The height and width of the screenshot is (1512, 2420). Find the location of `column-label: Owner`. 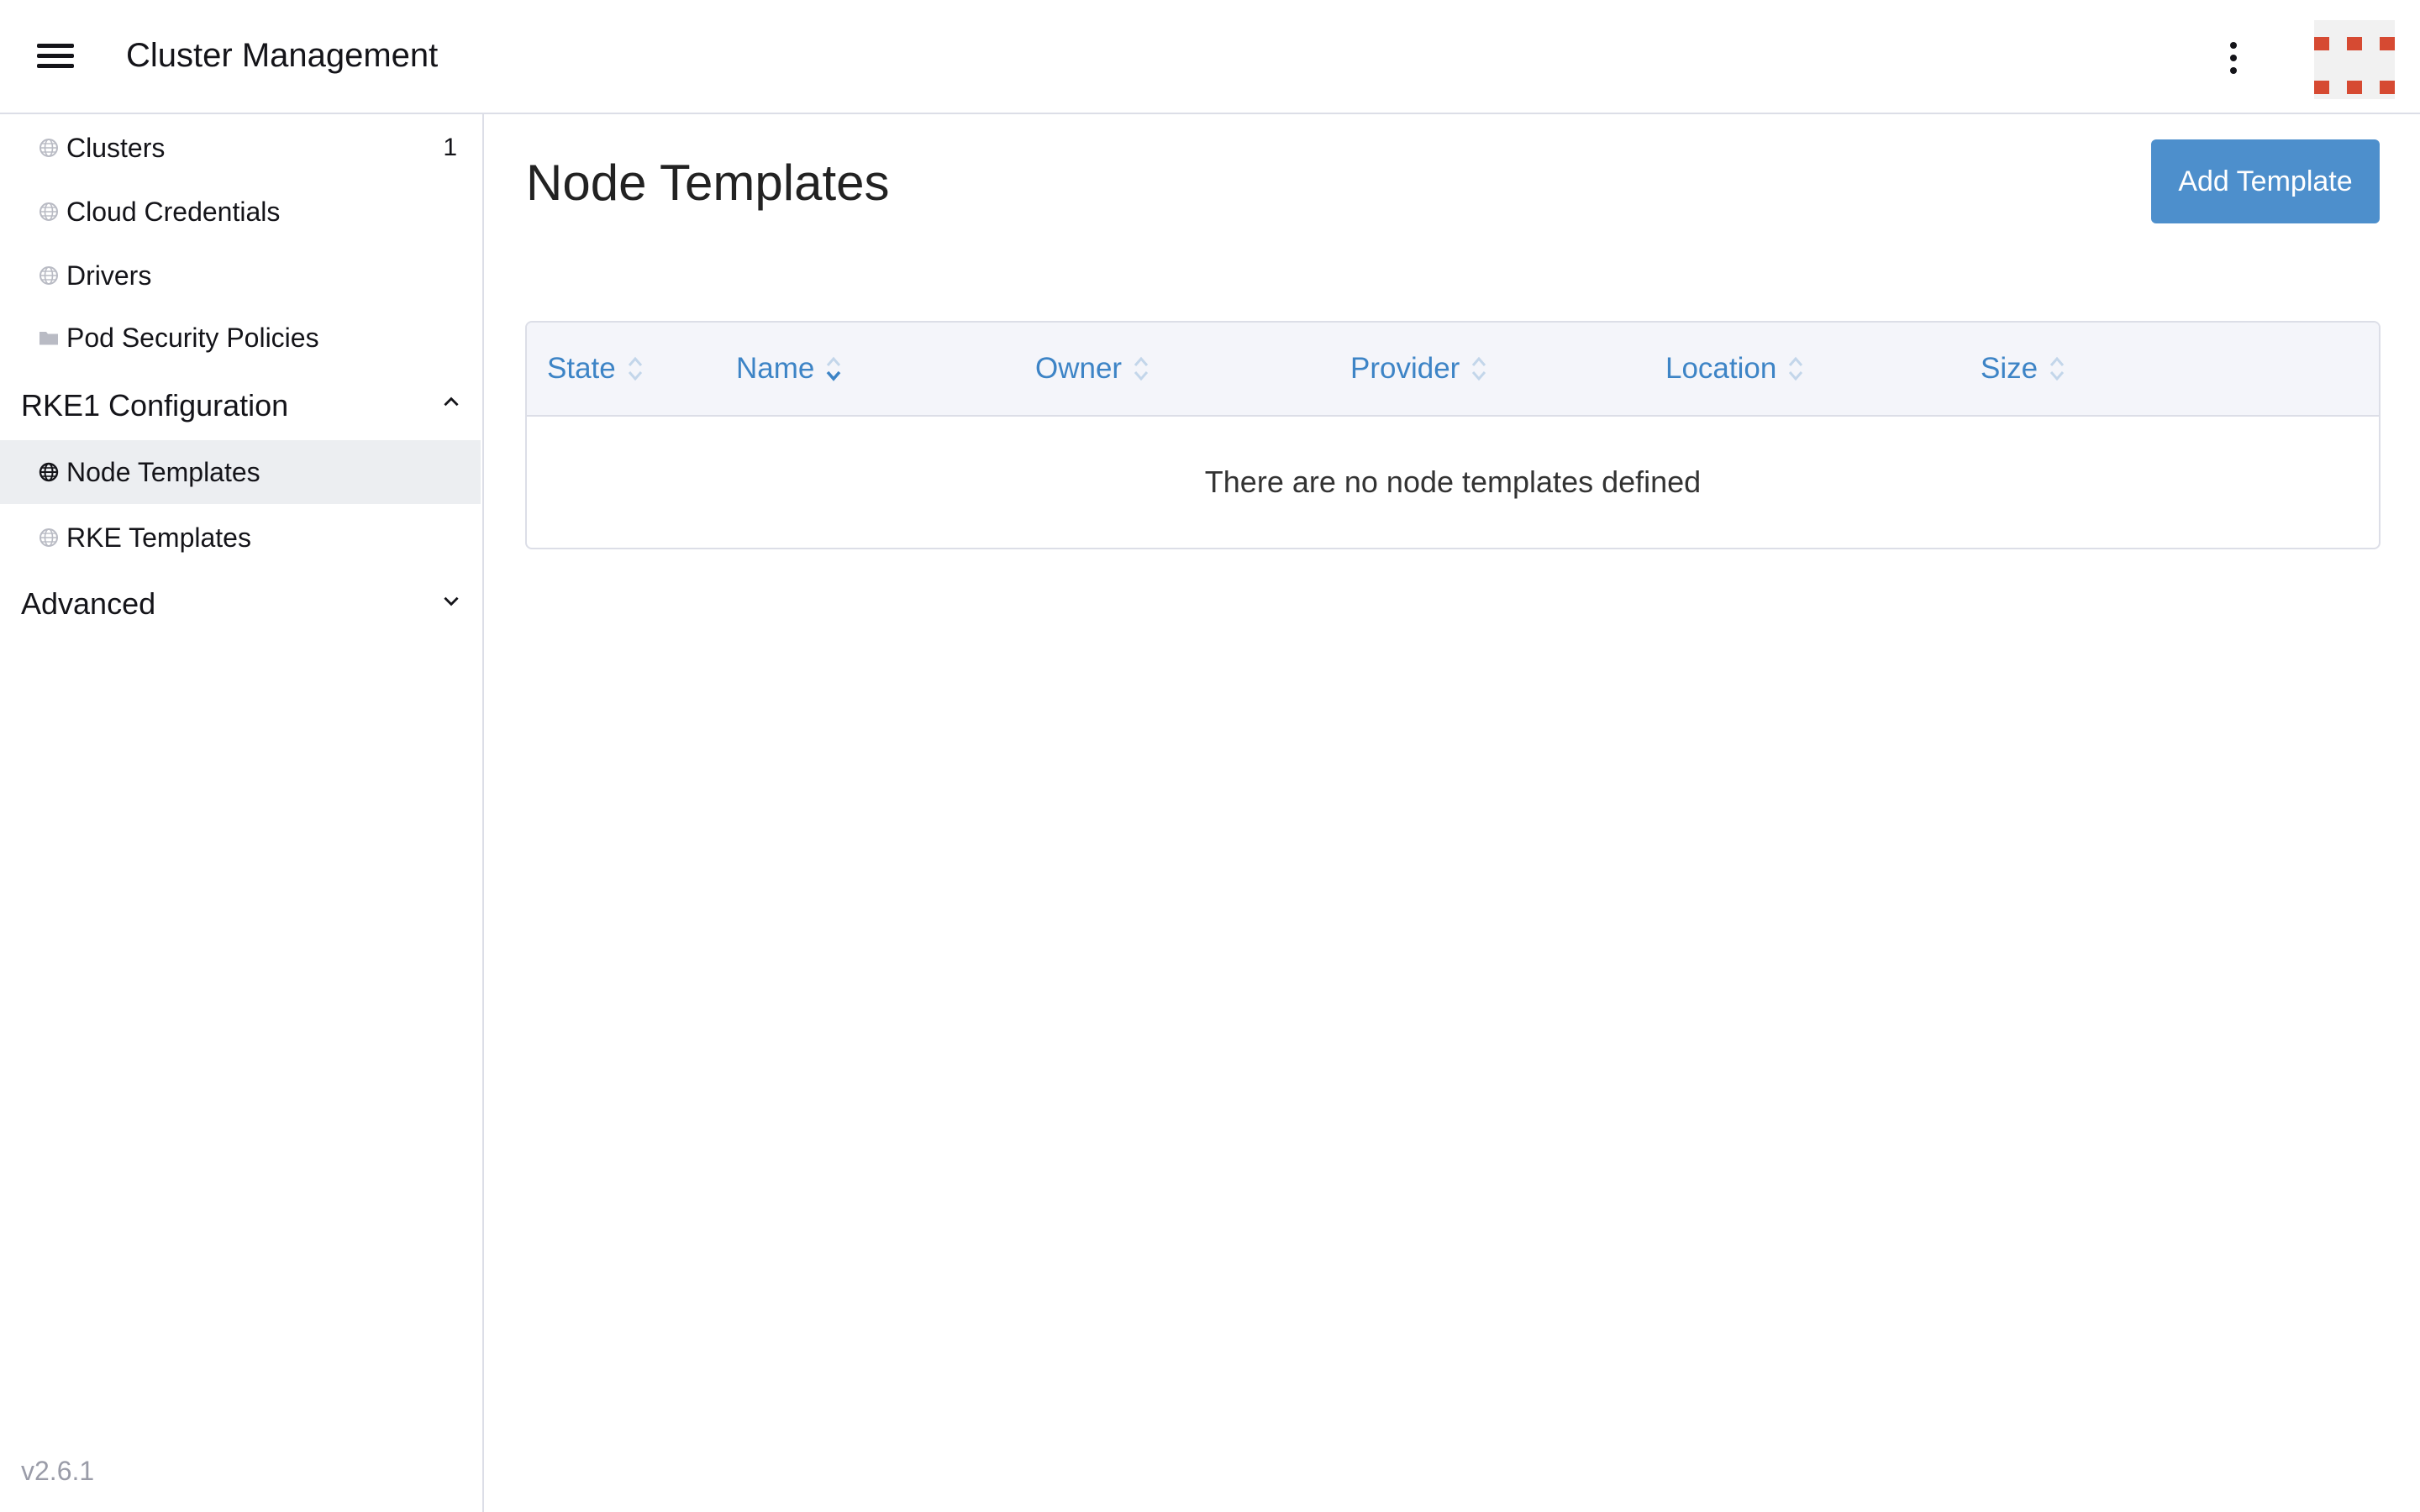

column-label: Owner is located at coordinates (1079, 368).